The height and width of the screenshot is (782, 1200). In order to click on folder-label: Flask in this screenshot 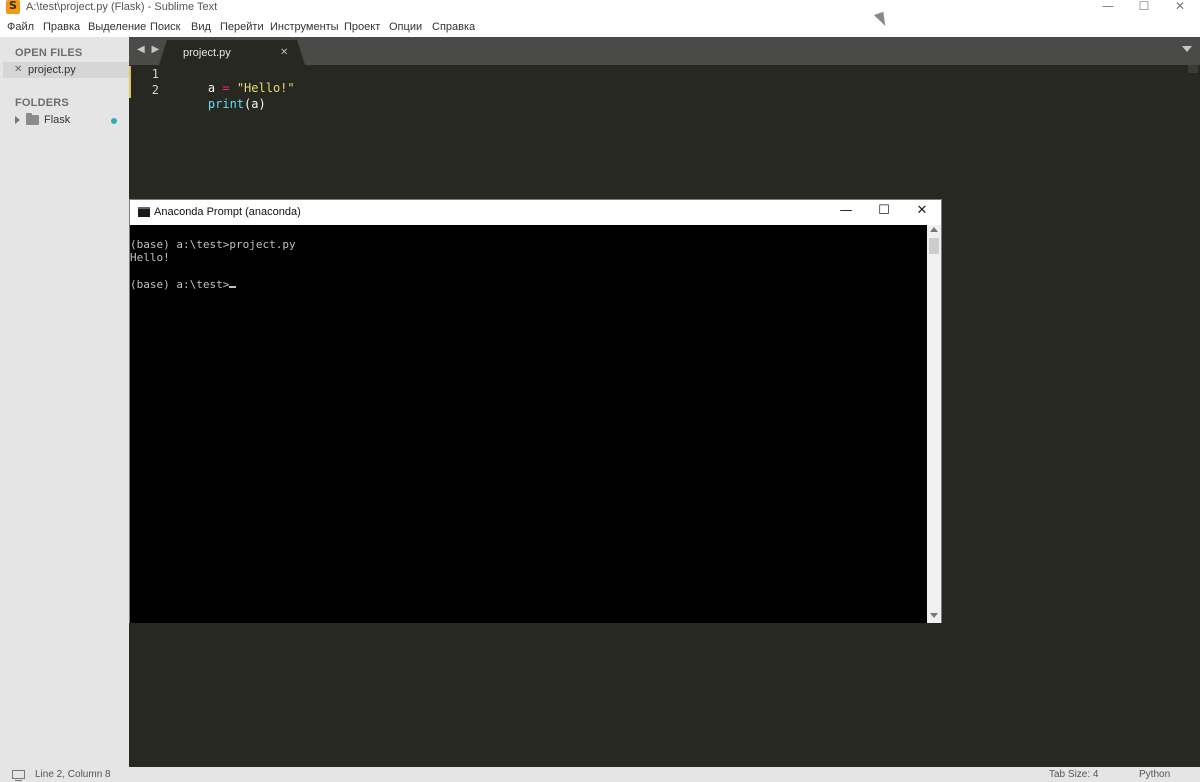, I will do `click(57, 120)`.